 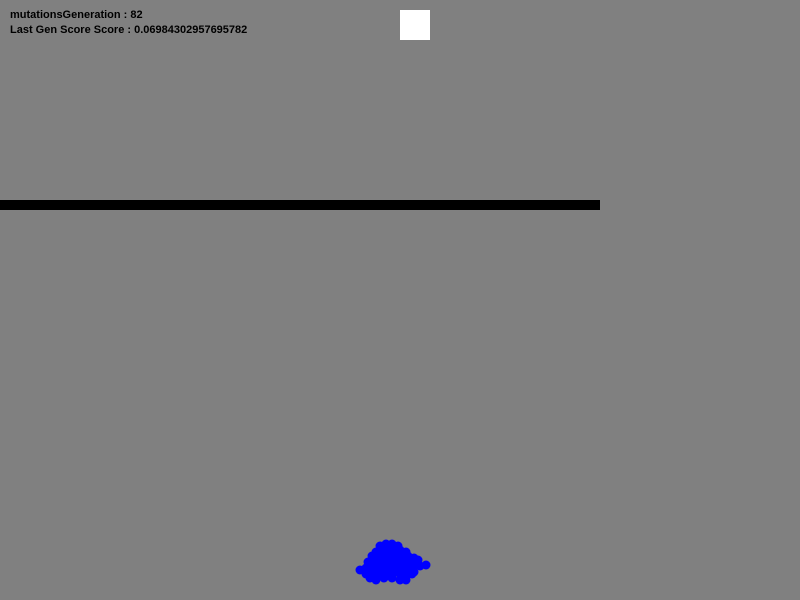 I want to click on rocket-population, so click(x=393, y=562).